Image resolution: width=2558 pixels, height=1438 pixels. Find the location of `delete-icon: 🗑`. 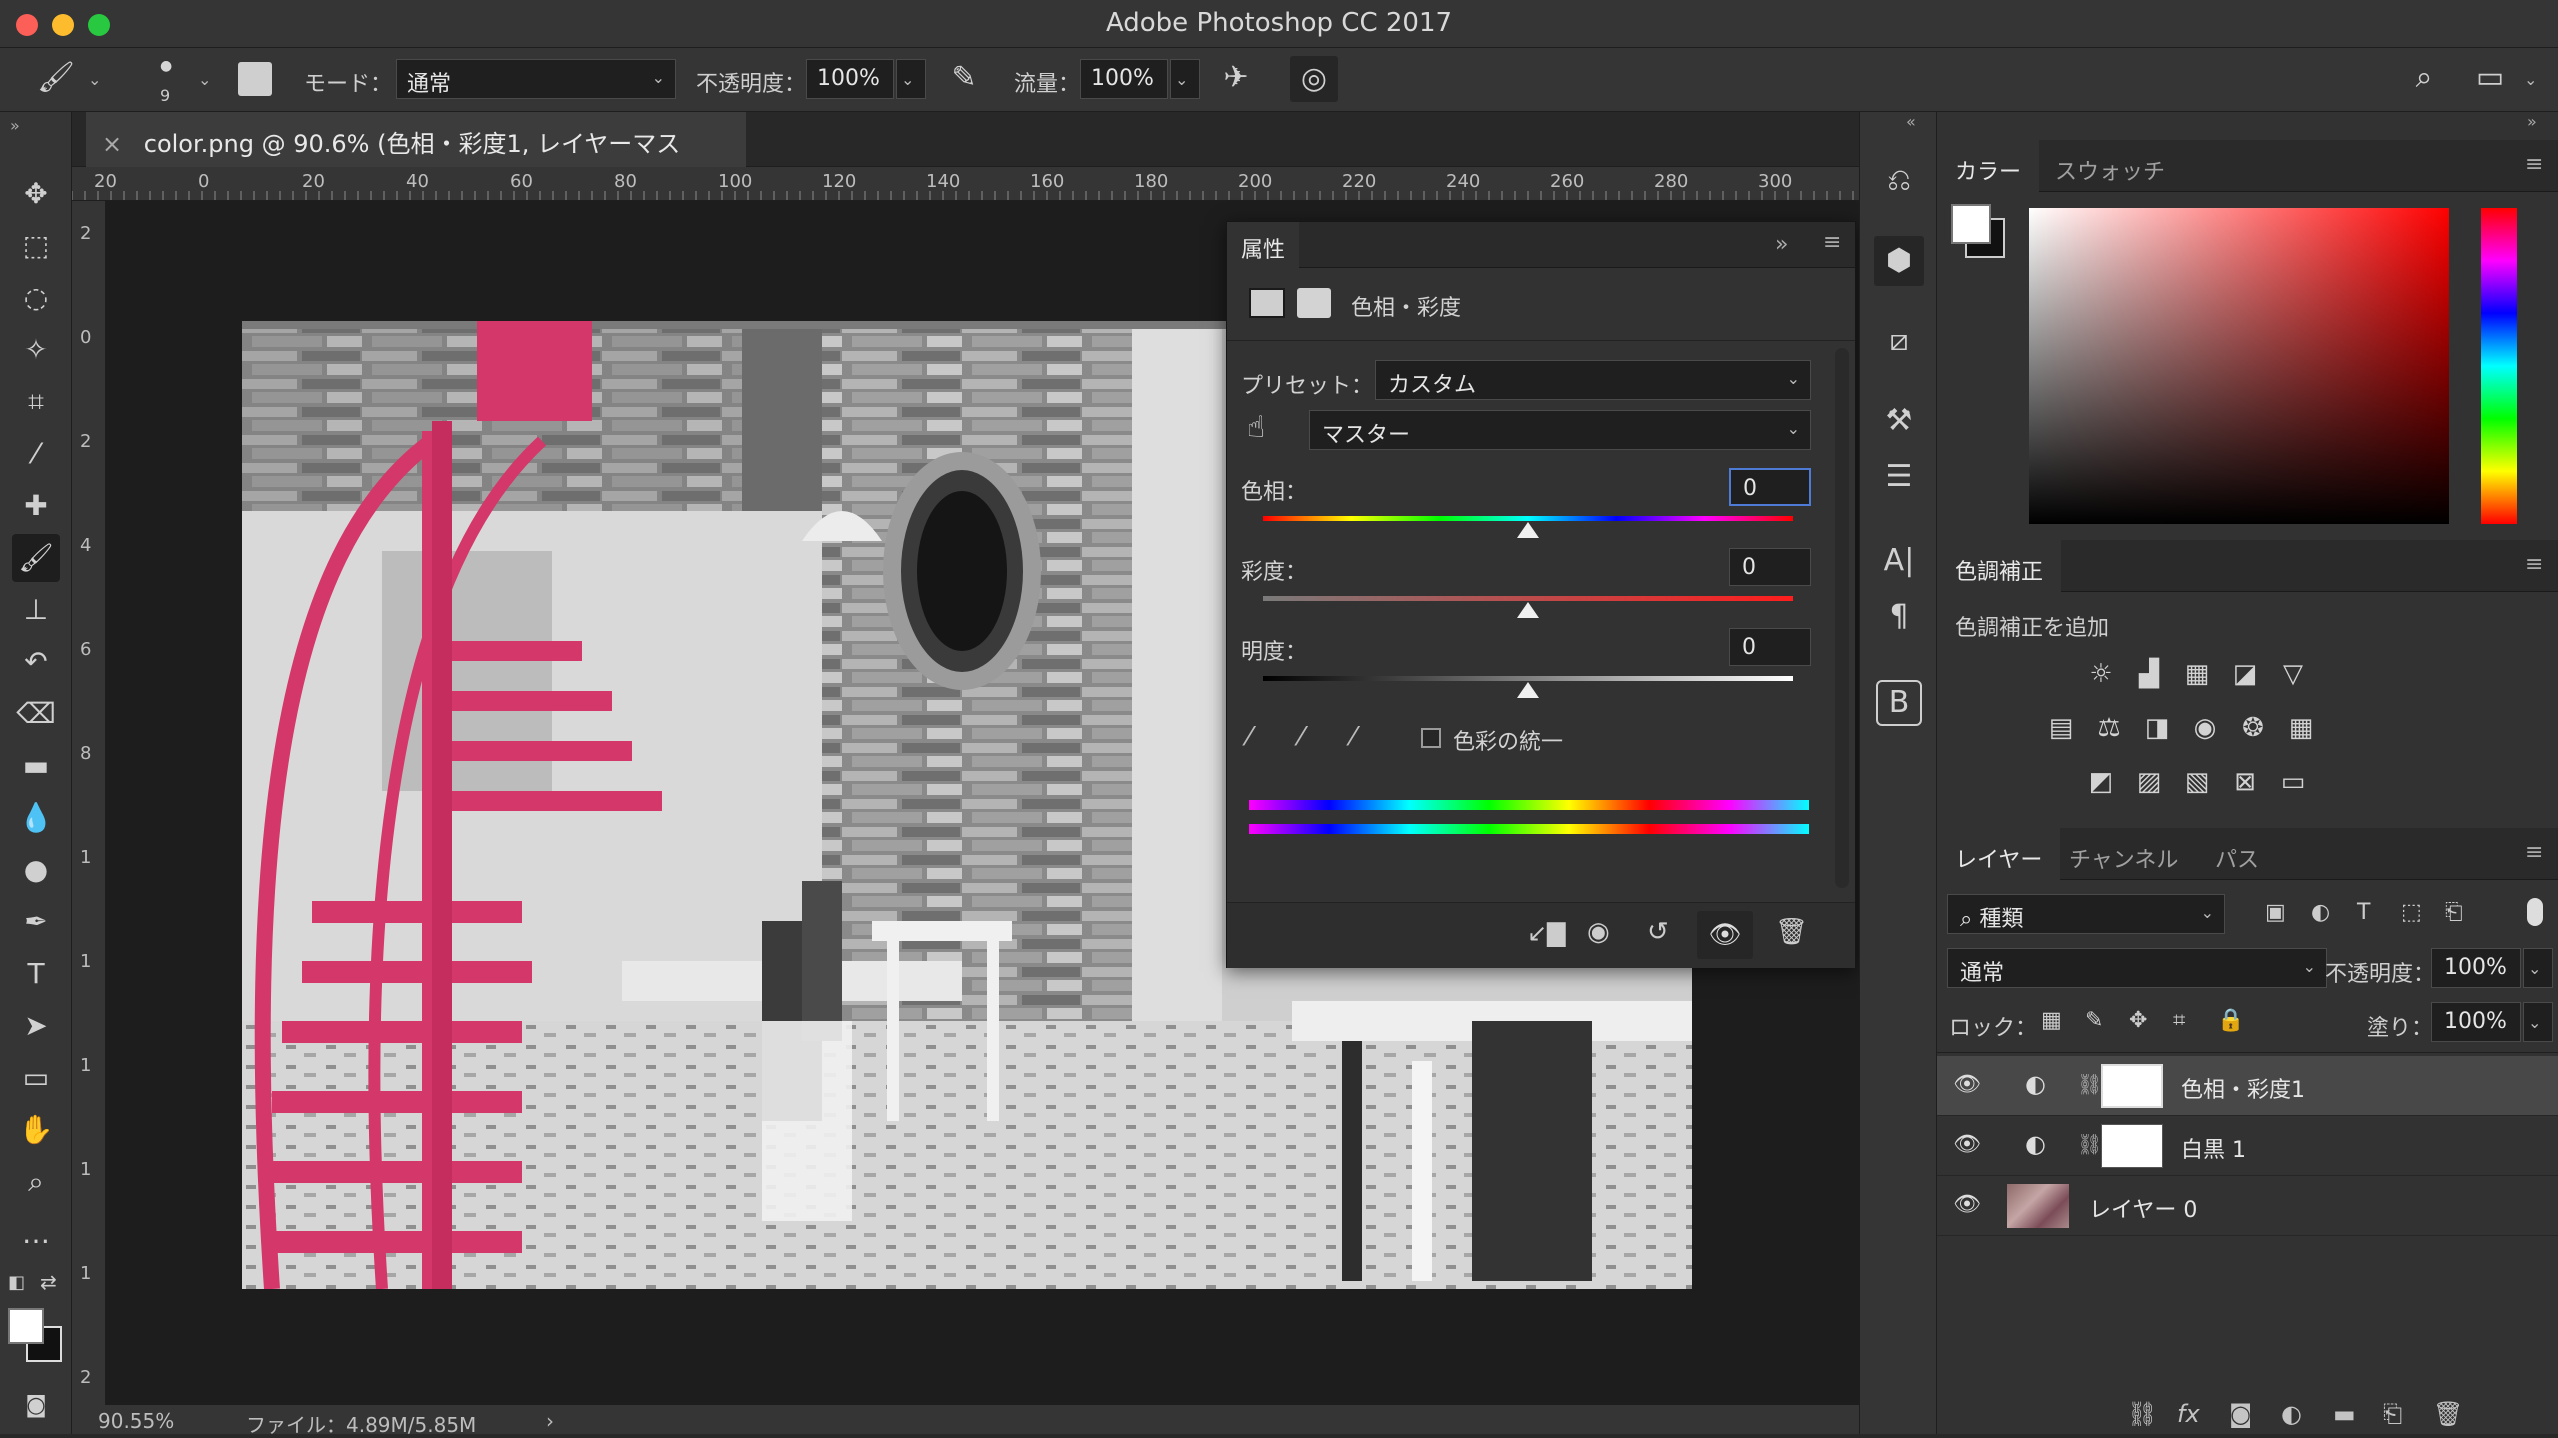

delete-icon: 🗑 is located at coordinates (1791, 932).